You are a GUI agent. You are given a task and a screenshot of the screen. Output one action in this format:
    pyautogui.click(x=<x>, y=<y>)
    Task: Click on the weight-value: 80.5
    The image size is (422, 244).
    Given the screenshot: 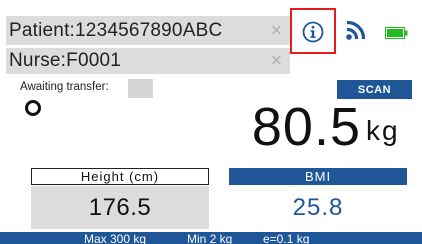 What is the action you would take?
    pyautogui.click(x=306, y=127)
    